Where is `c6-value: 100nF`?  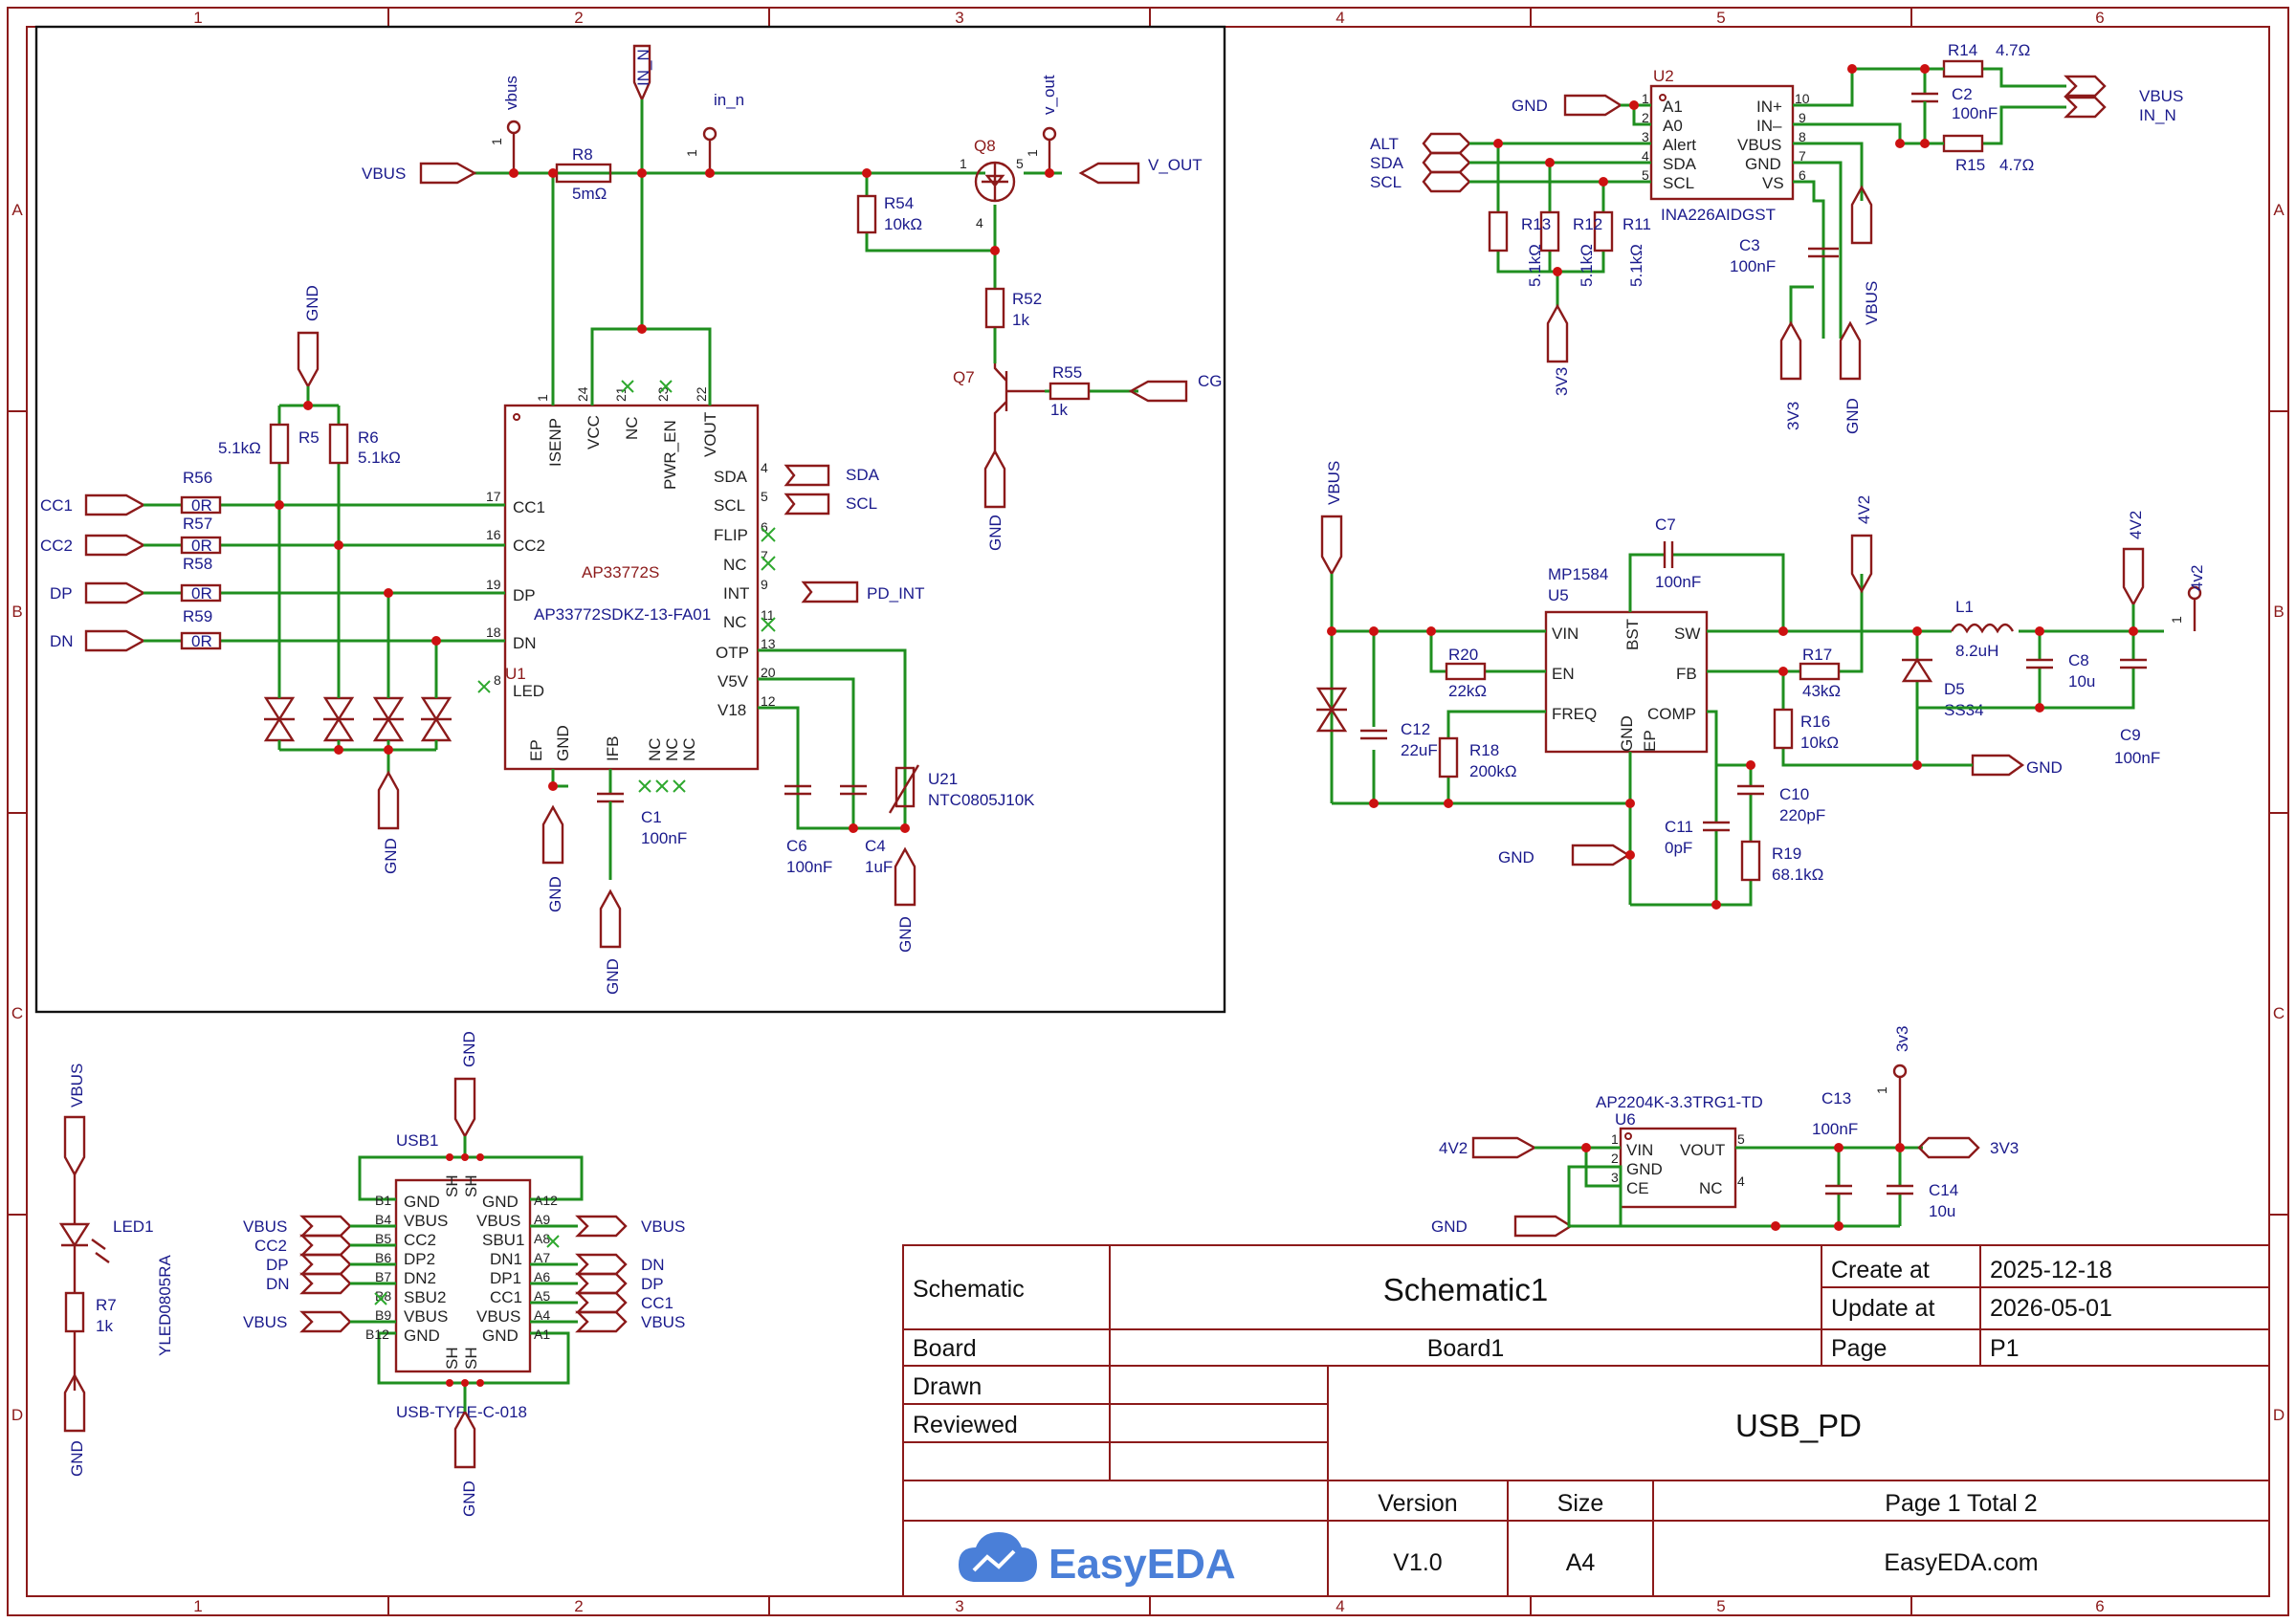 c6-value: 100nF is located at coordinates (809, 867).